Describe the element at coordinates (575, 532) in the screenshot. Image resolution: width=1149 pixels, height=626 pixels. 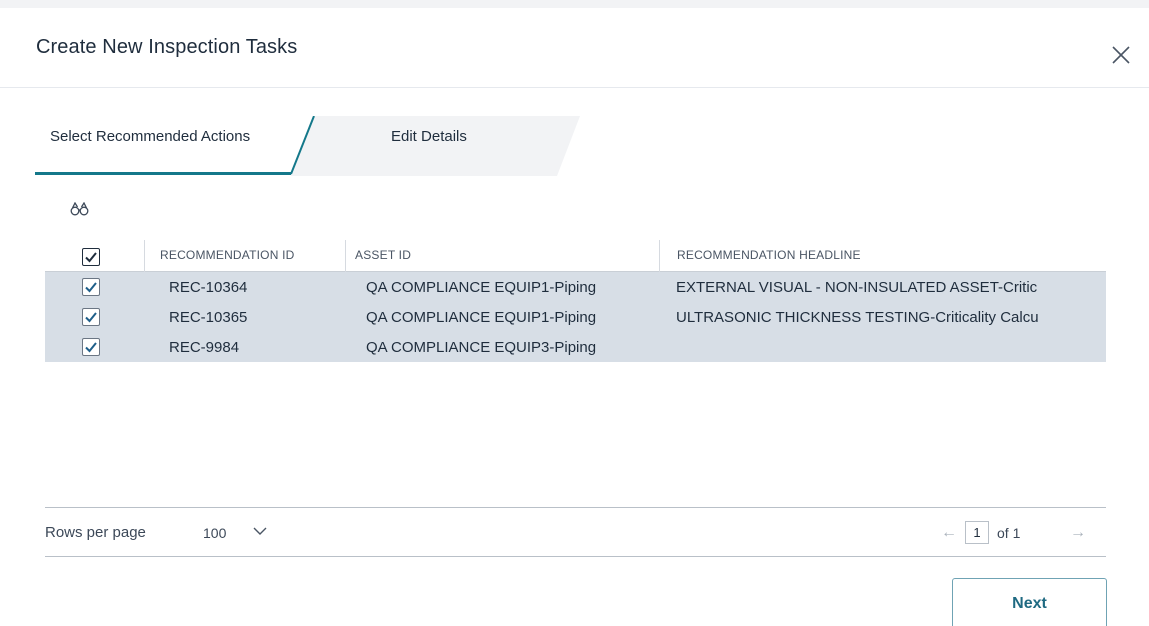
I see `pagination-bar: Rows per page 100 ← 1 of 1 →` at that location.